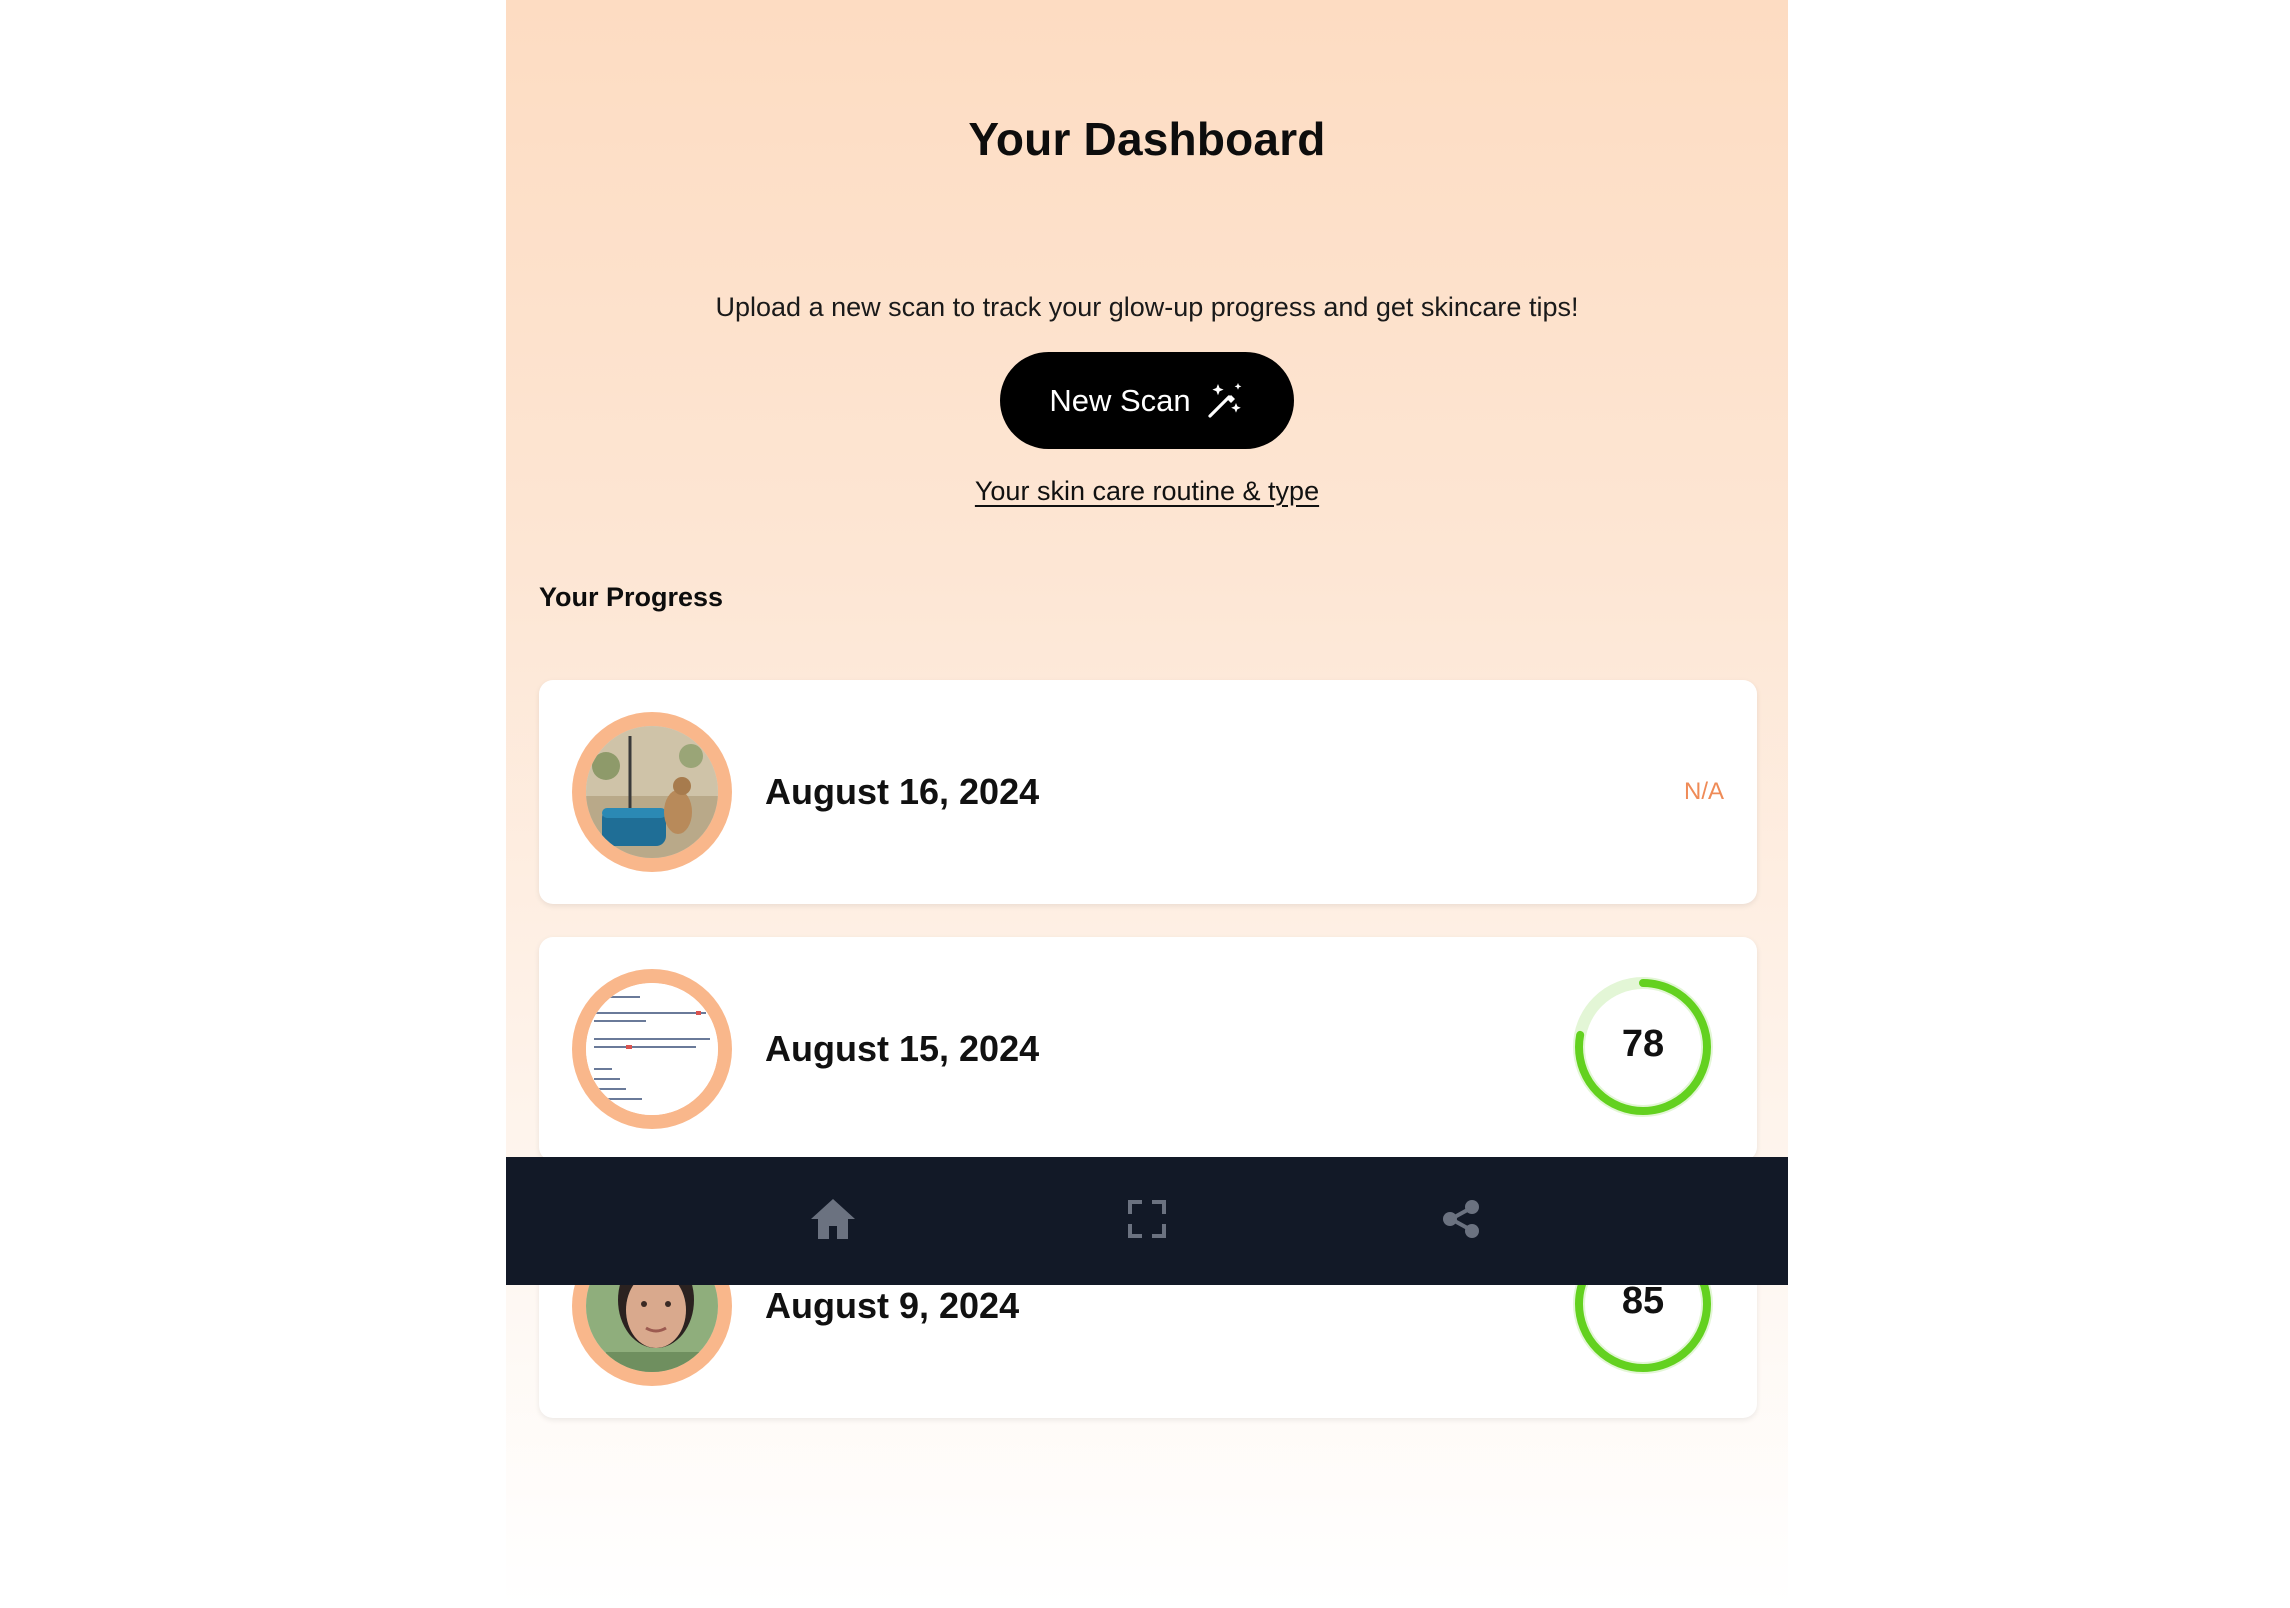 Image resolution: width=2290 pixels, height=1608 pixels. I want to click on nav-share-button, so click(1461, 1221).